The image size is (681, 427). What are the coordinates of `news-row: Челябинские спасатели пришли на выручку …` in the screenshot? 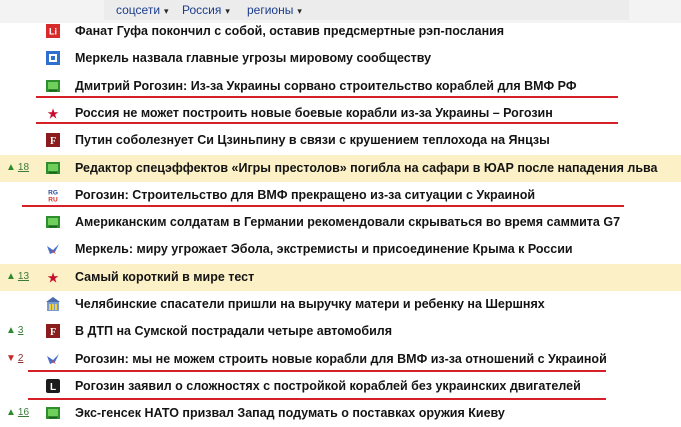 It's located at (340, 304).